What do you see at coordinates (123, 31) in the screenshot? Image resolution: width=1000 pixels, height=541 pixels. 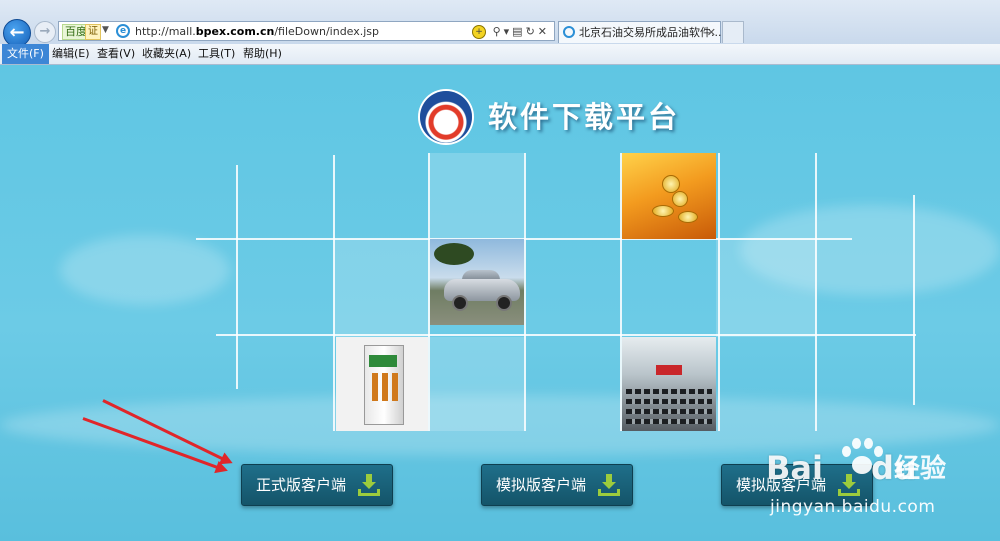 I see `ie-icon: e` at bounding box center [123, 31].